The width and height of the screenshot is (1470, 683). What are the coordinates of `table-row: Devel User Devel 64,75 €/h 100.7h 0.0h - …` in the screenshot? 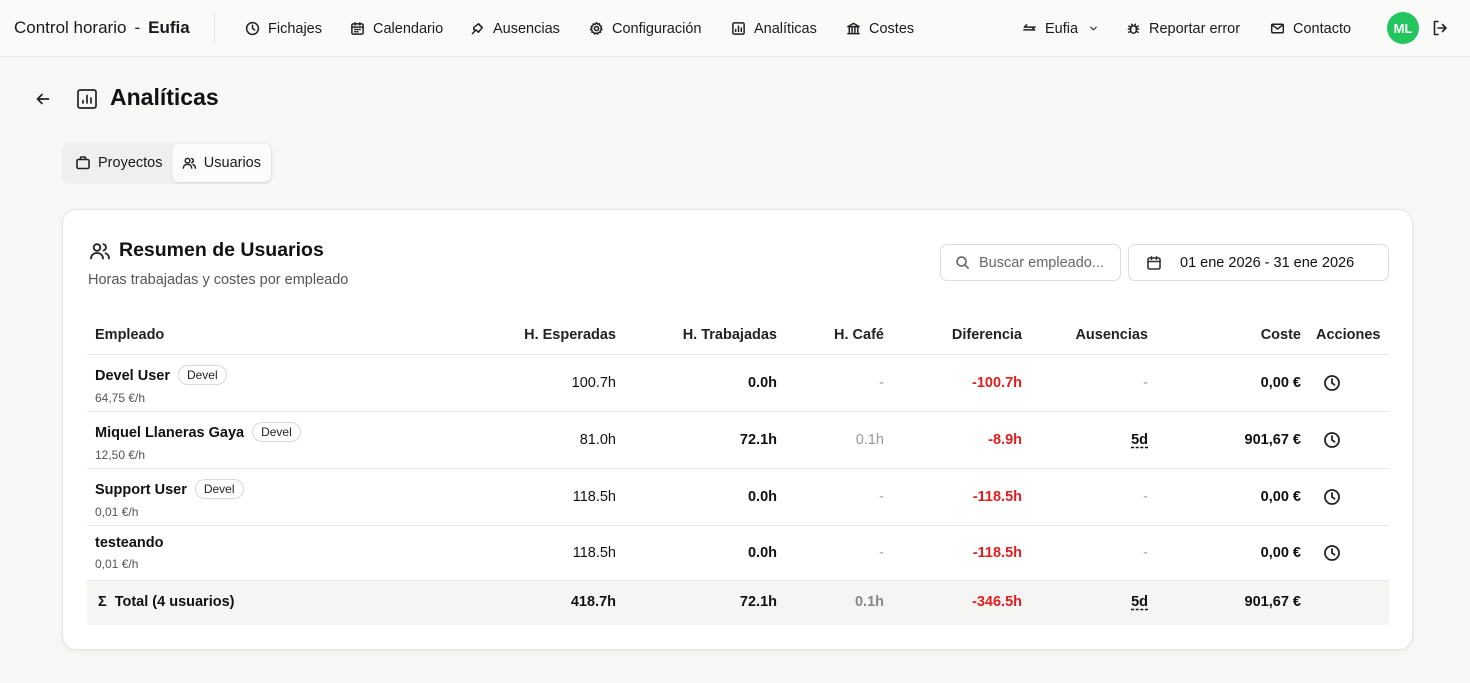 It's located at (738, 383).